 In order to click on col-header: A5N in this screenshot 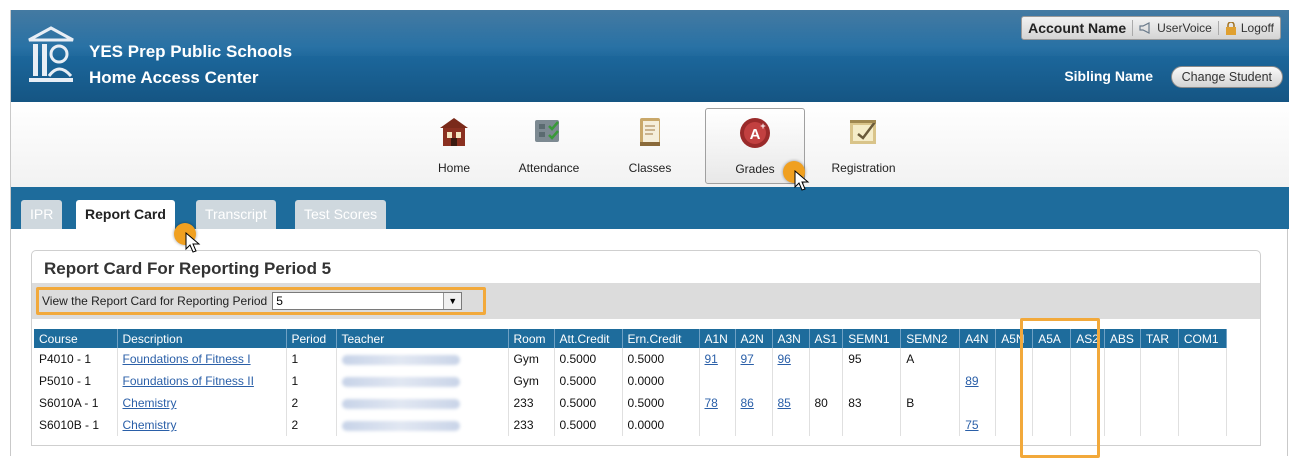, I will do `click(1014, 338)`.